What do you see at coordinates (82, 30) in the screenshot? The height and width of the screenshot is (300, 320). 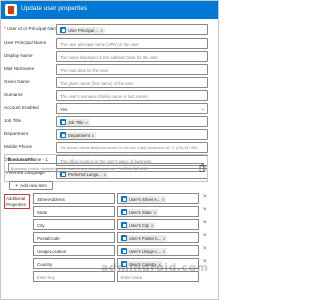 I see `dynamic-content-chip: User Principal ... x` at bounding box center [82, 30].